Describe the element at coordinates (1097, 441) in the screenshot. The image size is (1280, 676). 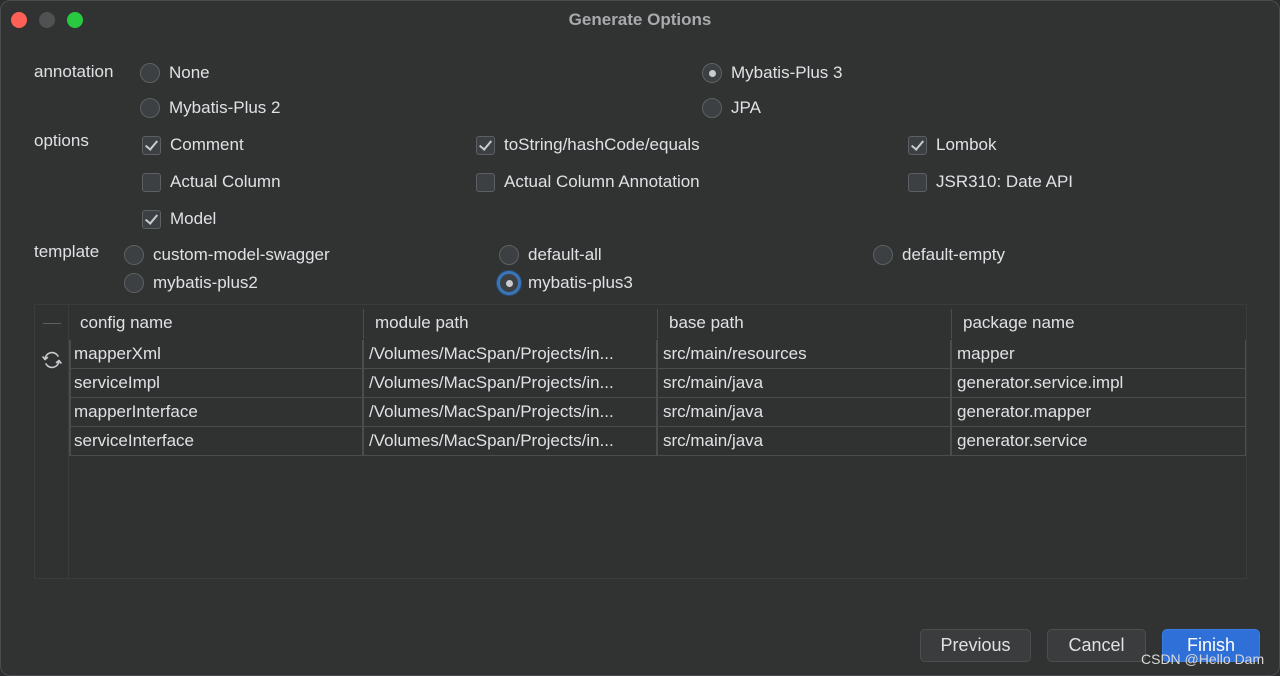
I see `cell-package-name: generator.service` at that location.